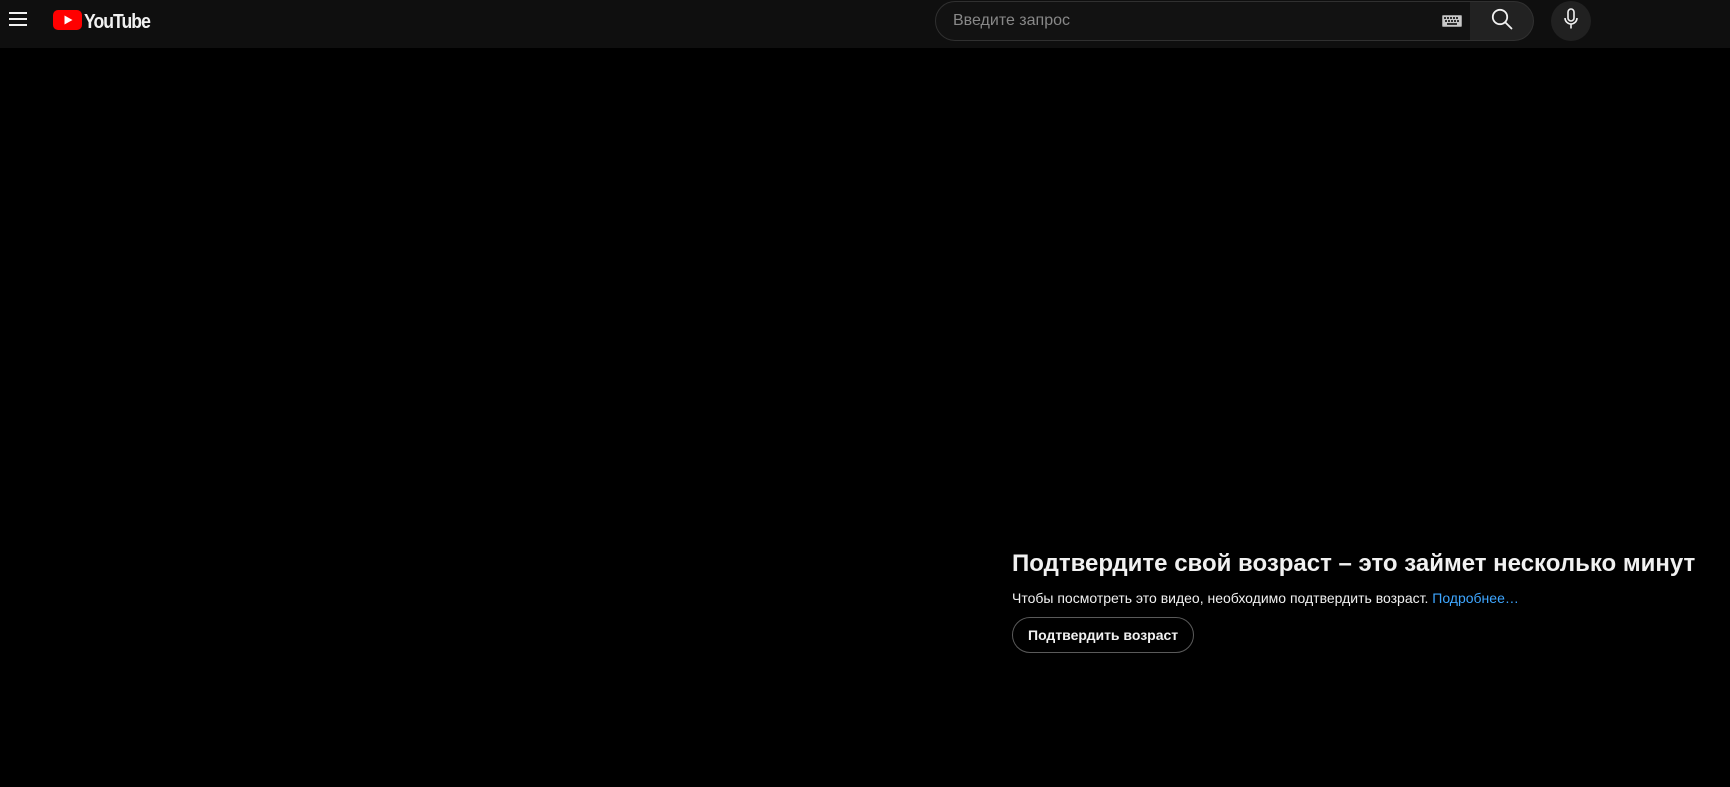 The image size is (1730, 787). I want to click on youtube-logo: YouTube, so click(106, 22).